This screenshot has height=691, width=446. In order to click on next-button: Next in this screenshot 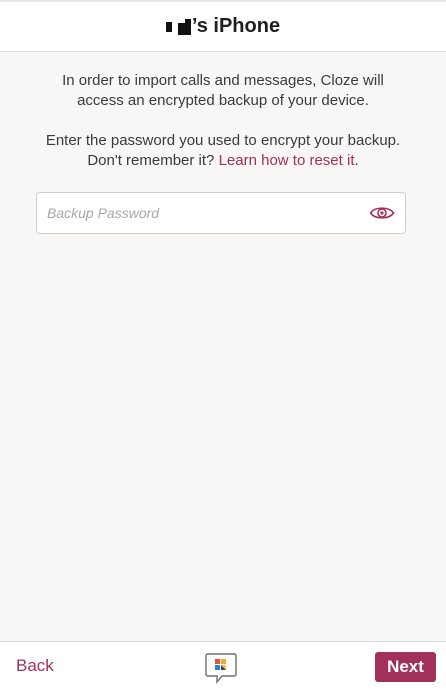, I will do `click(405, 667)`.